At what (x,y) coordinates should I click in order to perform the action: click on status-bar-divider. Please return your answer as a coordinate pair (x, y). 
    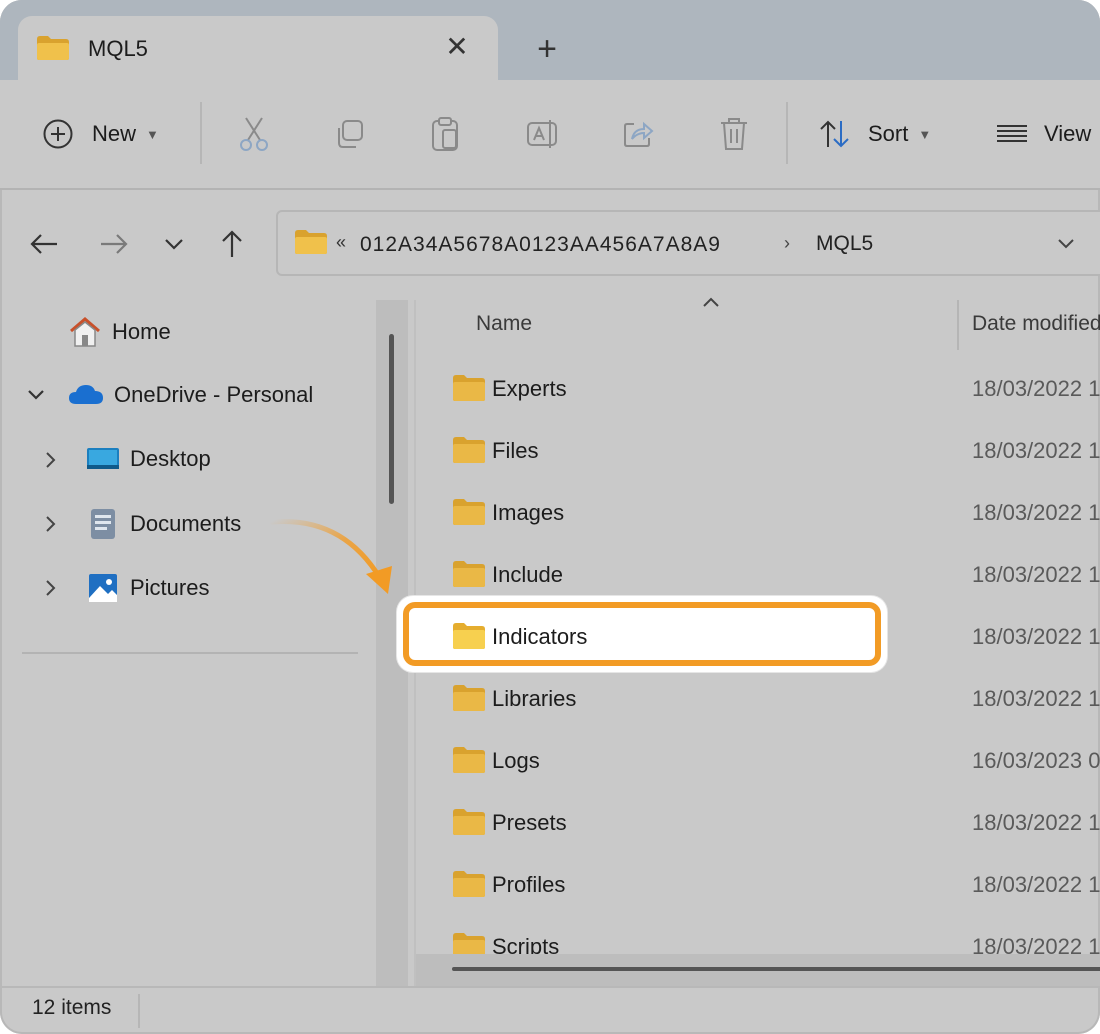
    Looking at the image, I should click on (550, 987).